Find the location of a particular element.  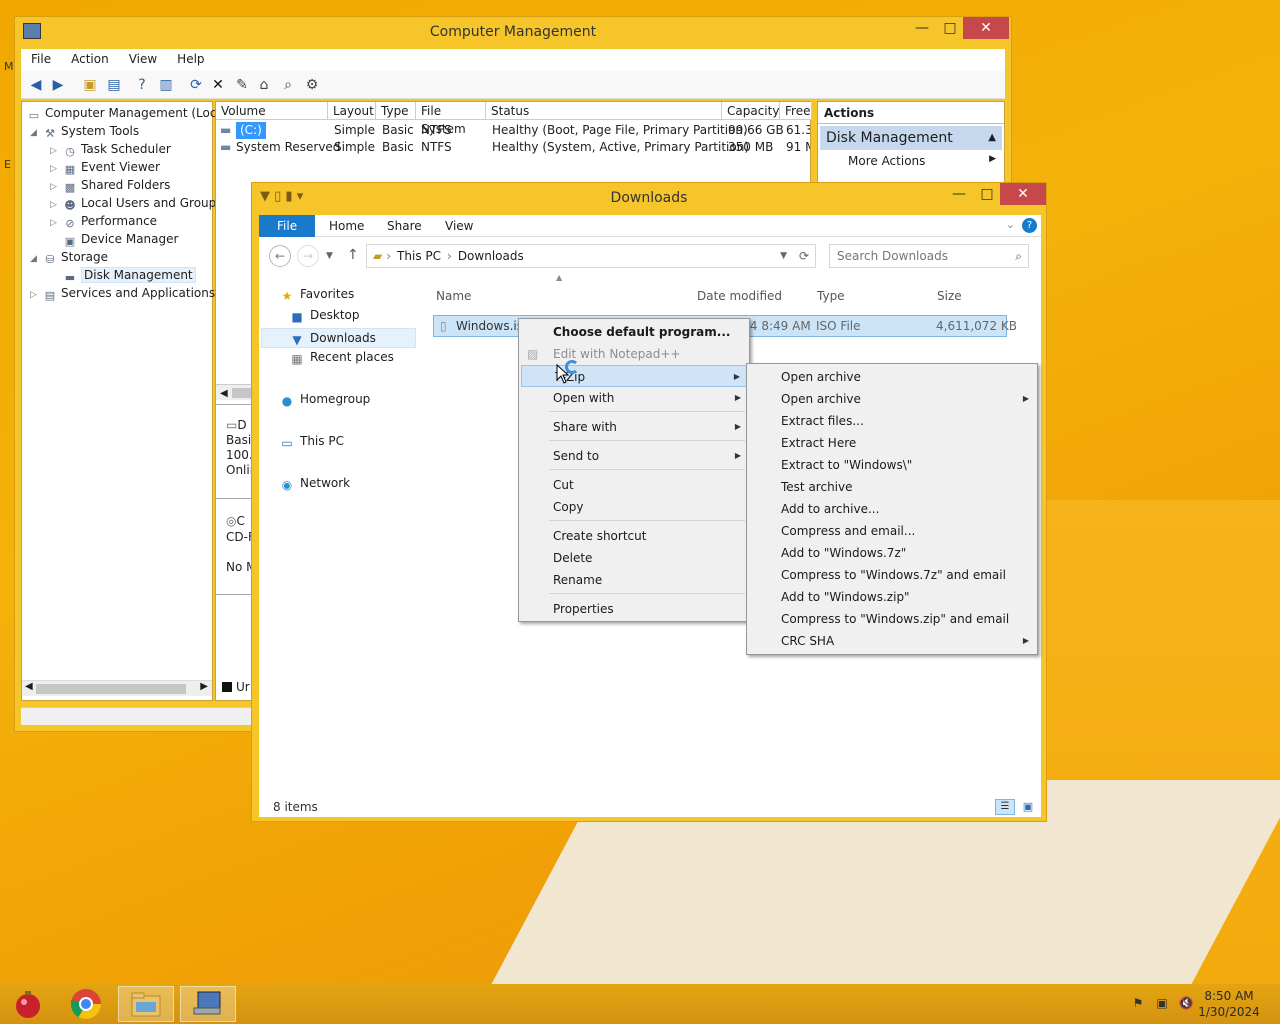

col-date-modified: Date modified is located at coordinates (739, 296).